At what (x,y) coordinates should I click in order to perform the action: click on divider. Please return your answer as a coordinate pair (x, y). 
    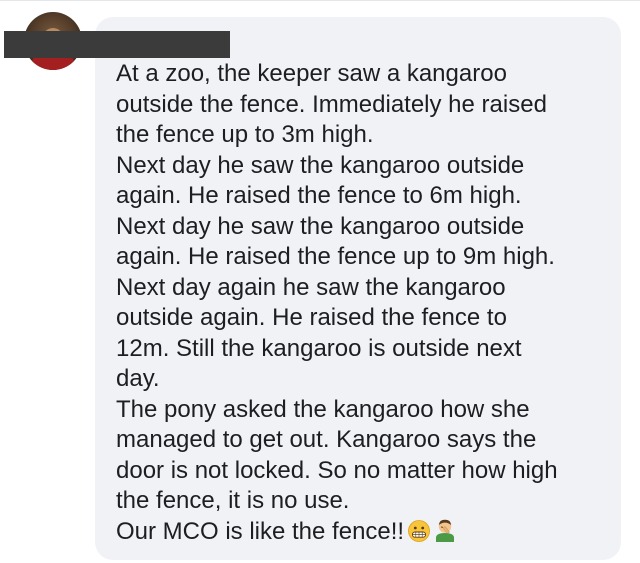
    Looking at the image, I should click on (320, 0).